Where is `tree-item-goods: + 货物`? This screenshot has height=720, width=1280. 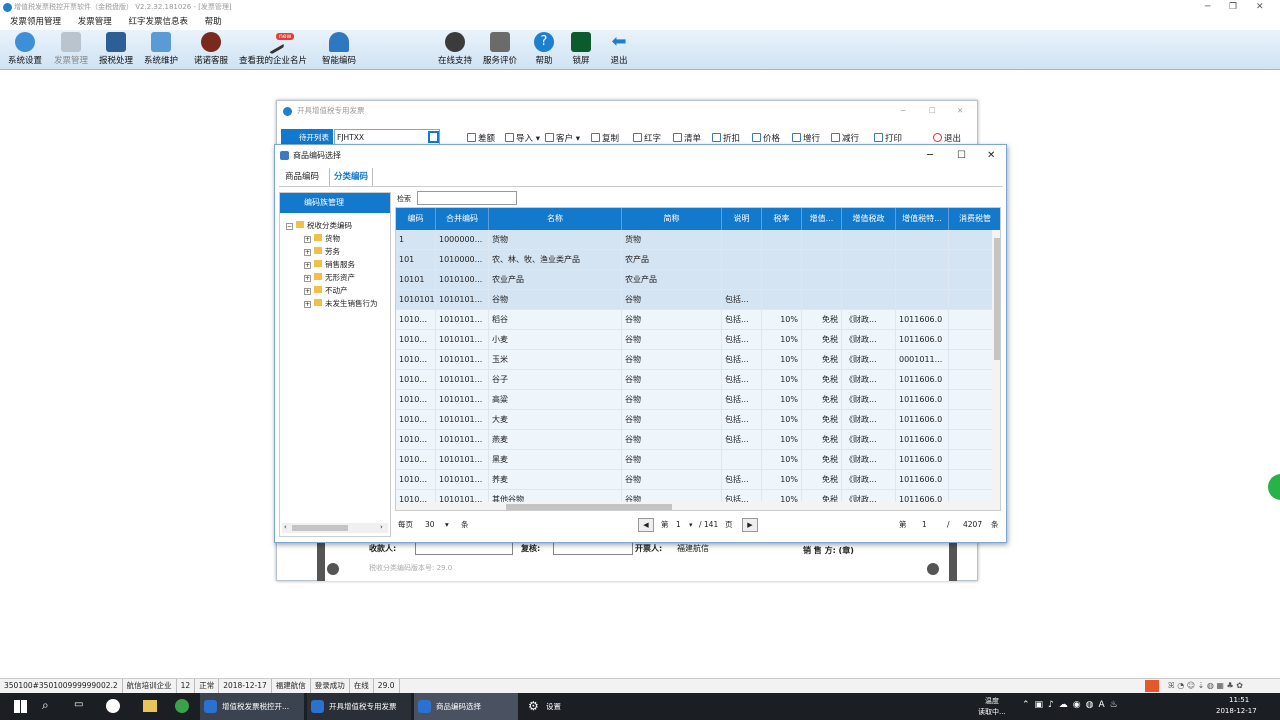 tree-item-goods: + 货物 is located at coordinates (322, 238).